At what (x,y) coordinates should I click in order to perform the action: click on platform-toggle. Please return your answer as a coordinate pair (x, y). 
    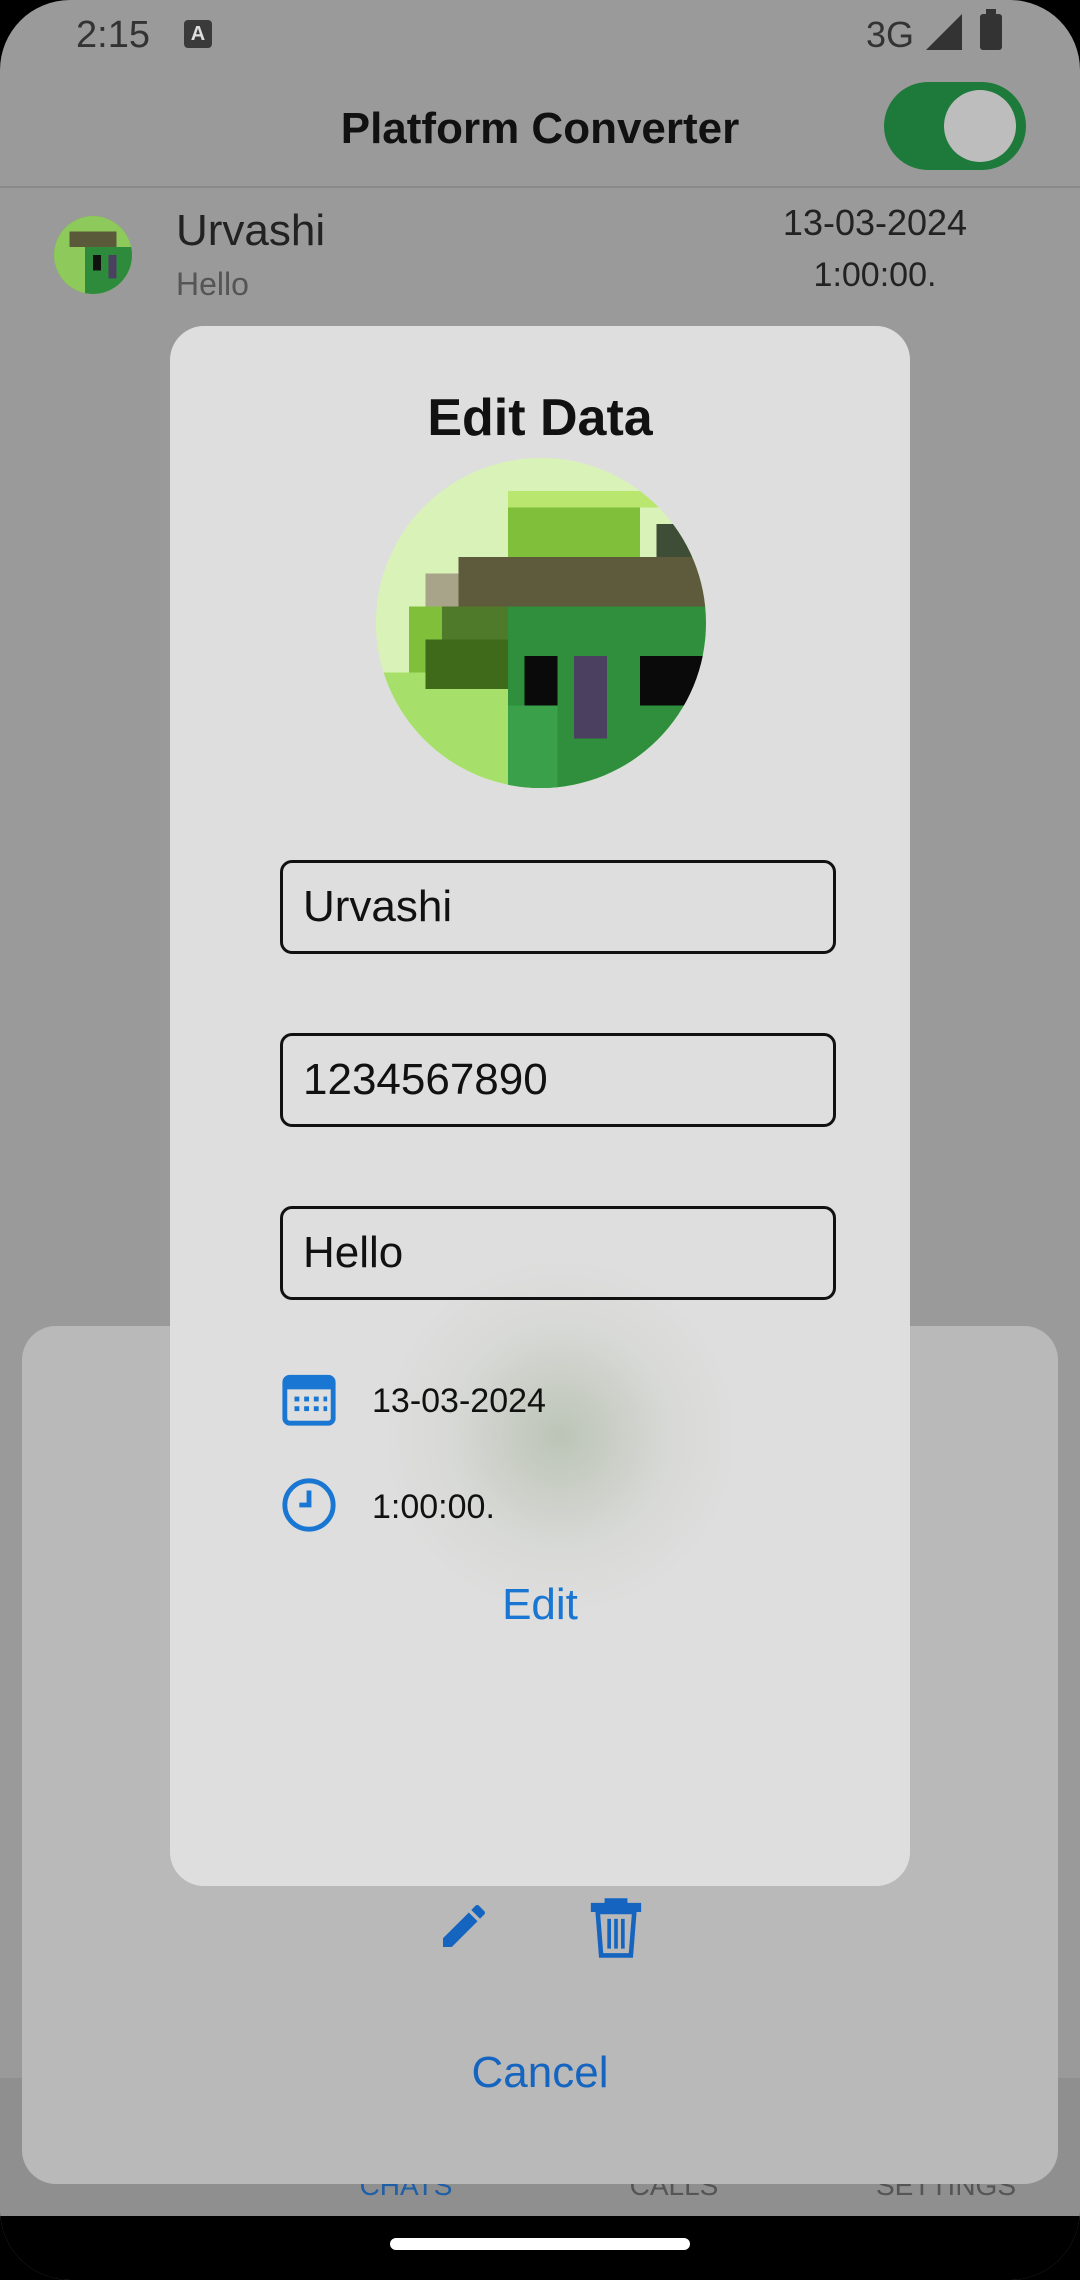
    Looking at the image, I should click on (955, 126).